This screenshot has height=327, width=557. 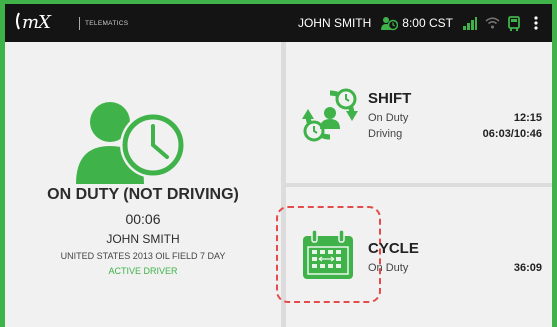 I want to click on mx-logo-icon: mX, so click(x=34, y=22).